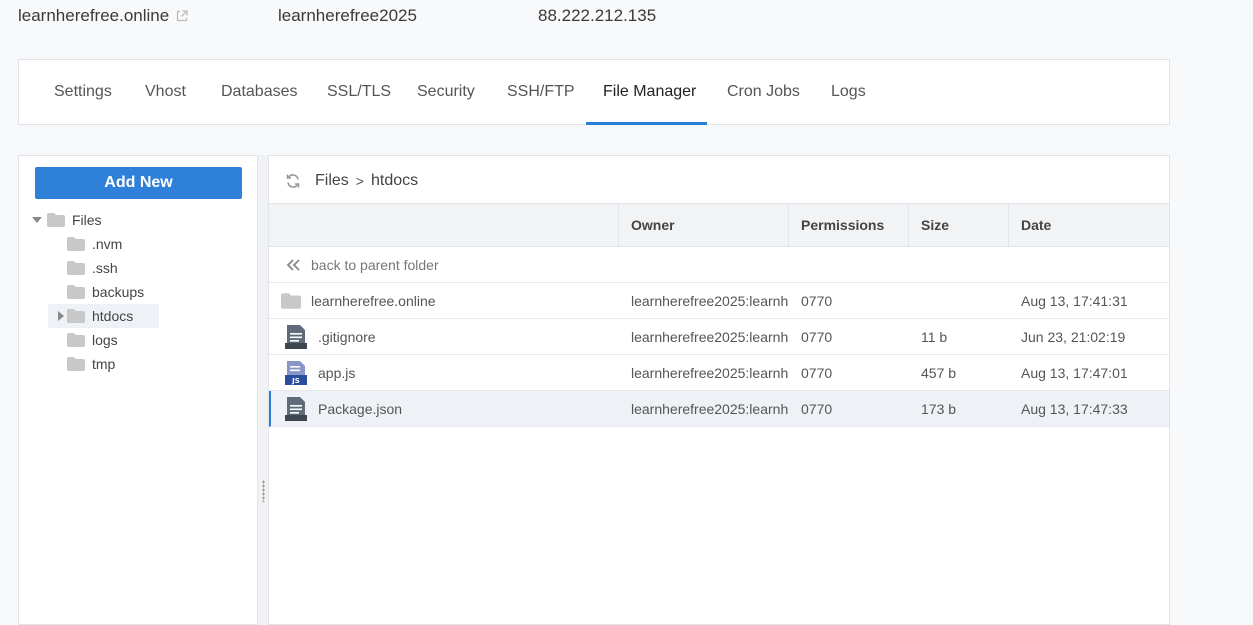 Image resolution: width=1253 pixels, height=625 pixels. I want to click on tree-root-files: Files, so click(66, 220).